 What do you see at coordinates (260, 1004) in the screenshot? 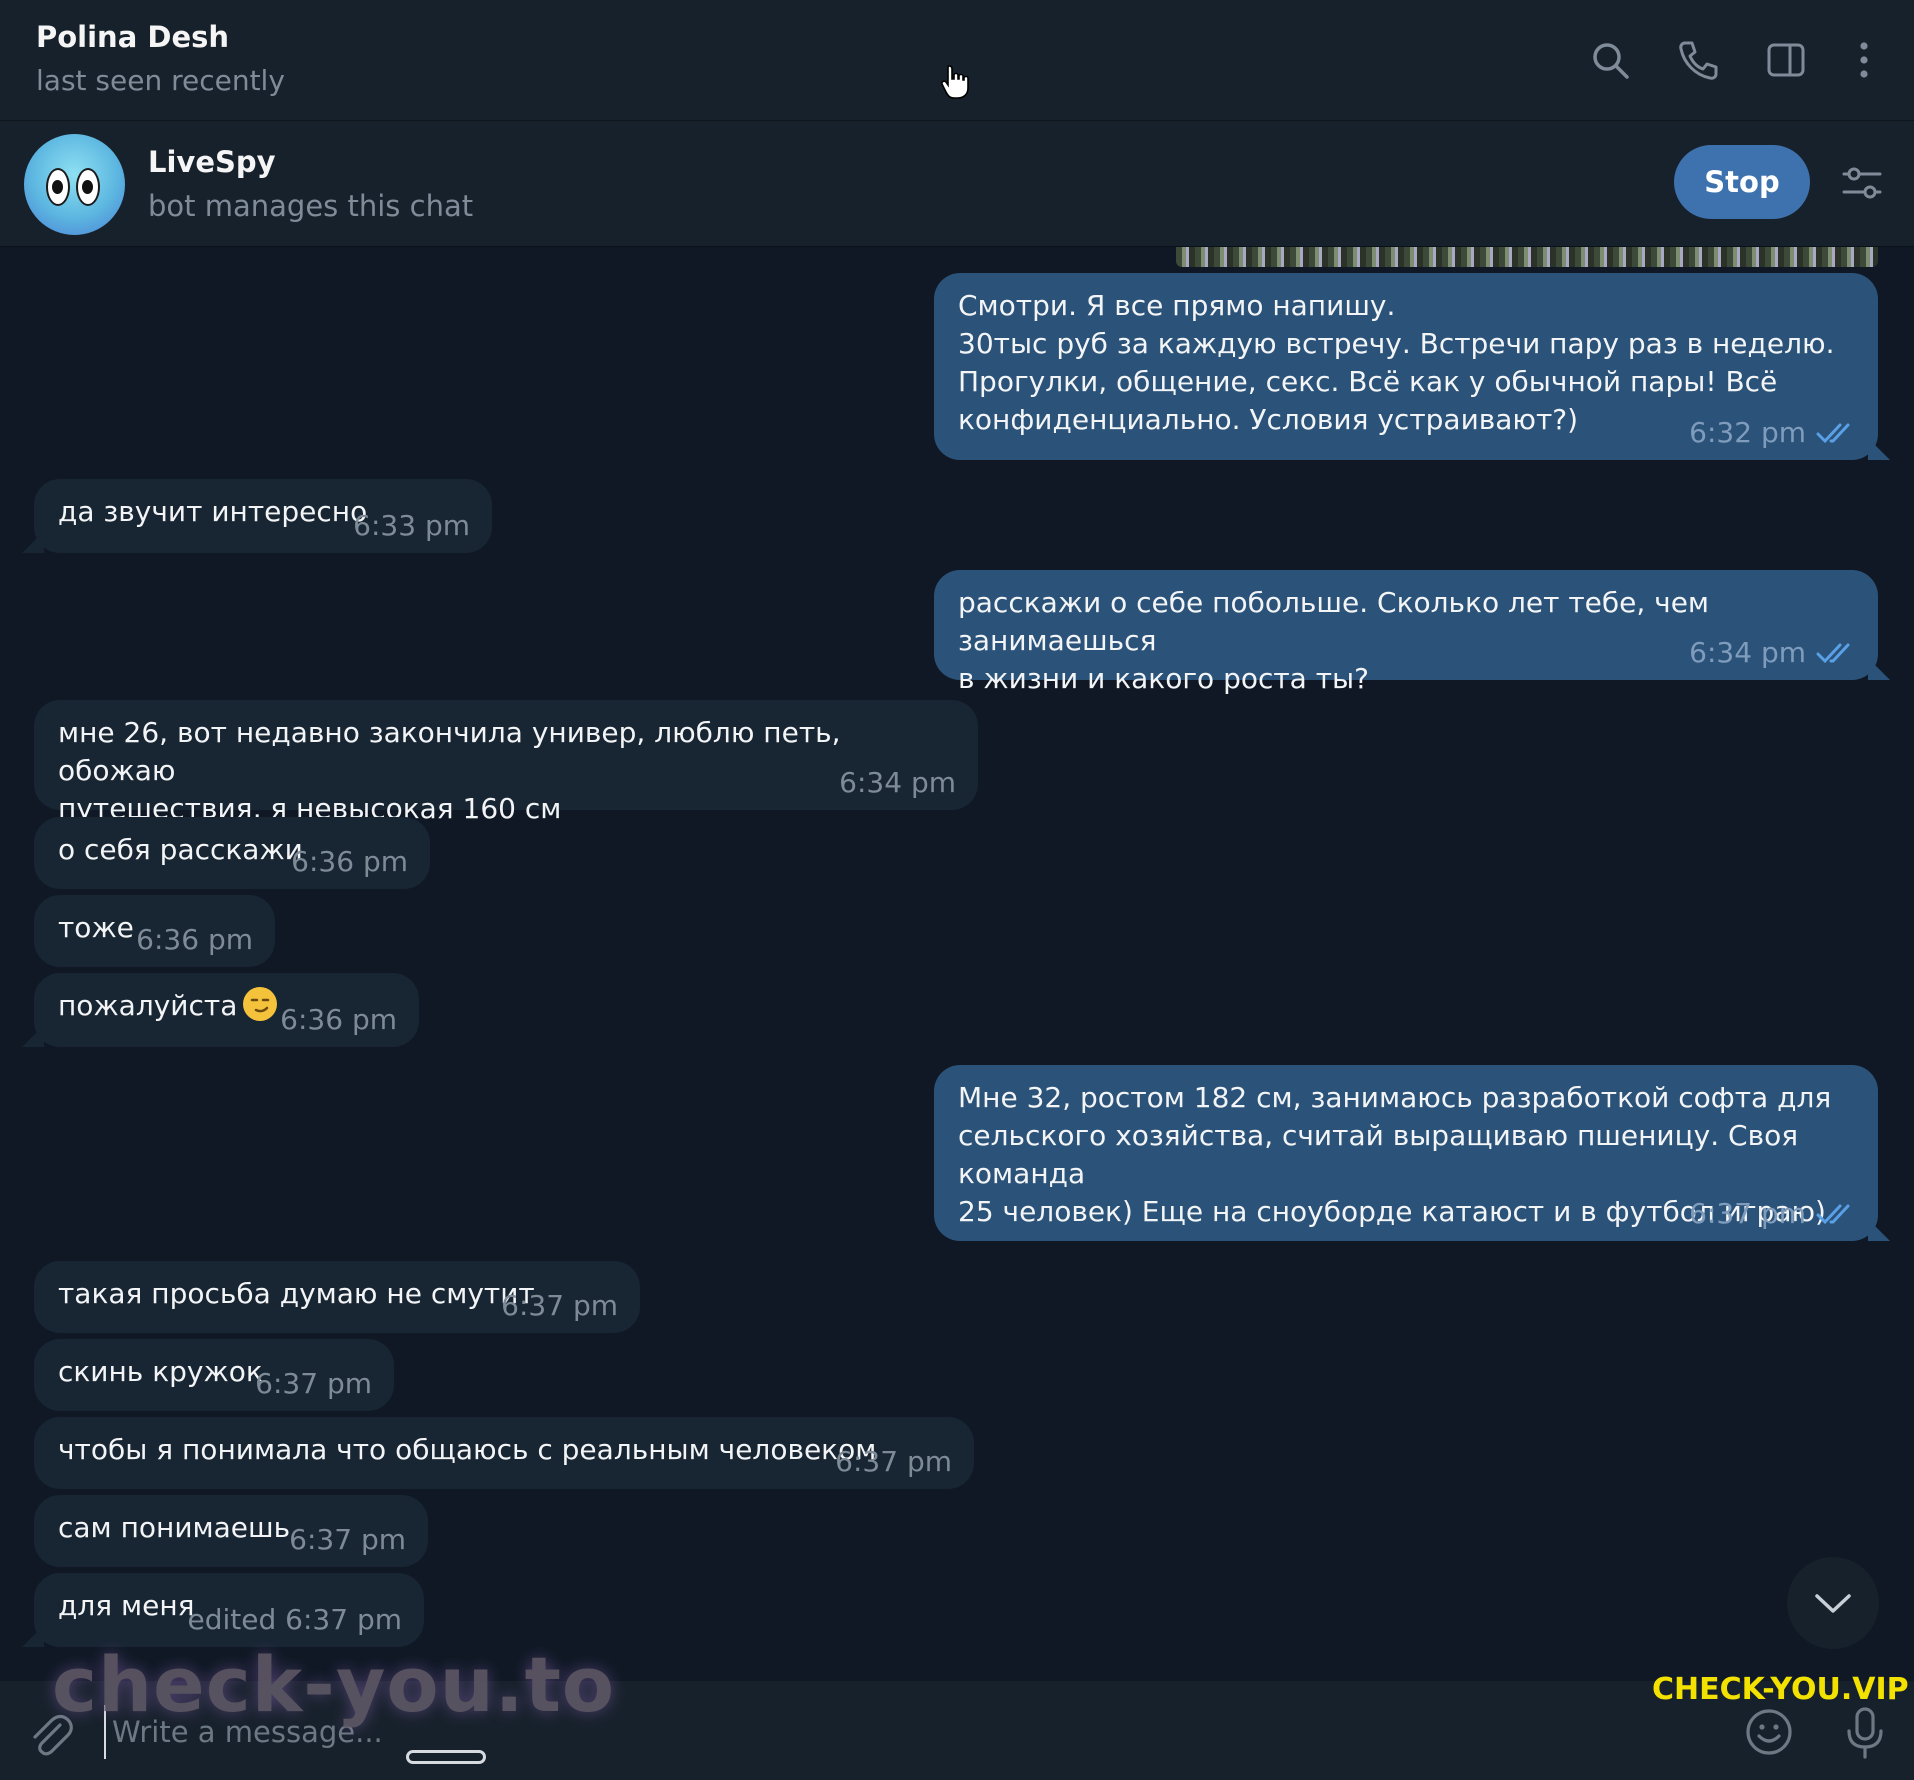
I see `smirk-emoji-icon` at bounding box center [260, 1004].